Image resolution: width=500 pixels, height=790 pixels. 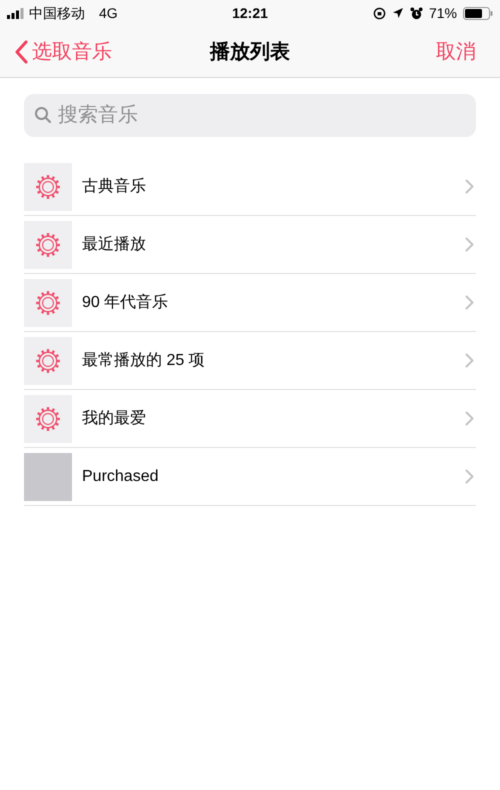 I want to click on search-icon, so click(x=43, y=115).